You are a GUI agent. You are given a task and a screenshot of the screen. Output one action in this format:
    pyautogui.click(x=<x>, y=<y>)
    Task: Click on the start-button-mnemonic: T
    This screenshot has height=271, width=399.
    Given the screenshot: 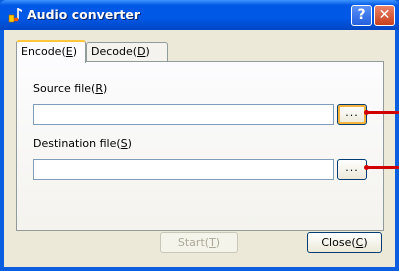 What is the action you would take?
    pyautogui.click(x=212, y=242)
    